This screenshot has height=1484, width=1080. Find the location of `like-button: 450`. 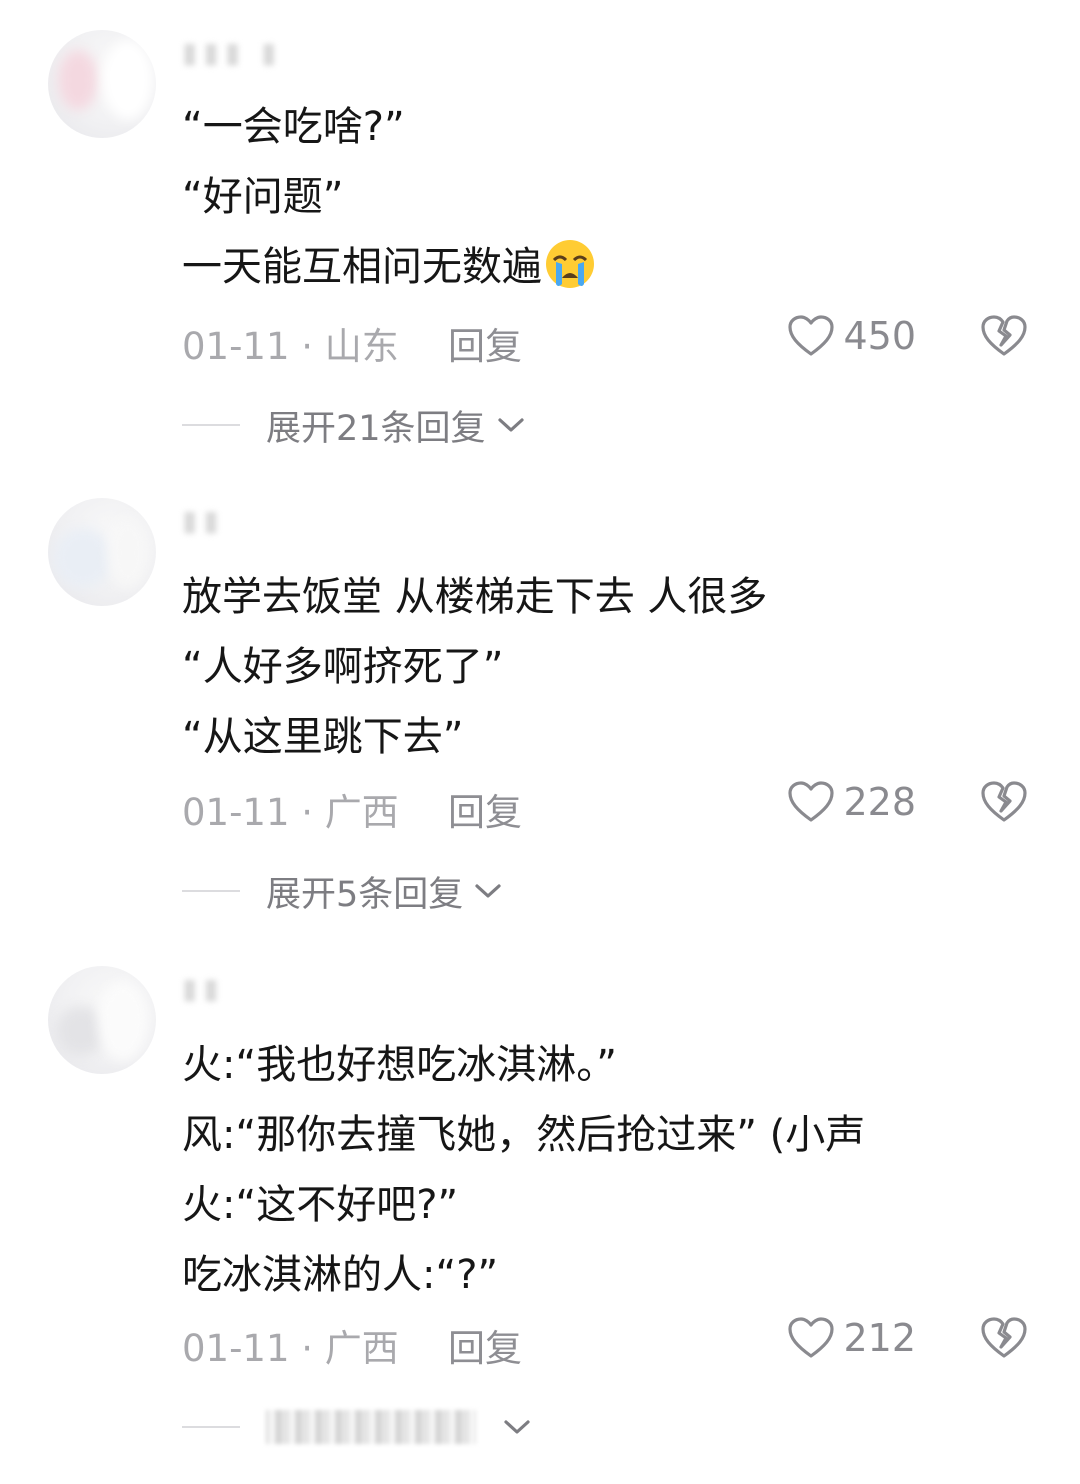

like-button: 450 is located at coordinates (851, 336).